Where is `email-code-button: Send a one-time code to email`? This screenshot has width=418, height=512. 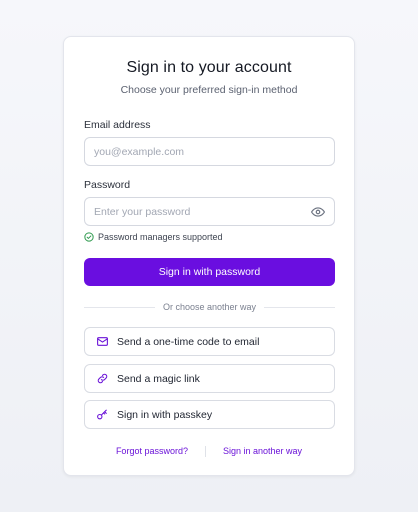 email-code-button: Send a one-time code to email is located at coordinates (209, 341).